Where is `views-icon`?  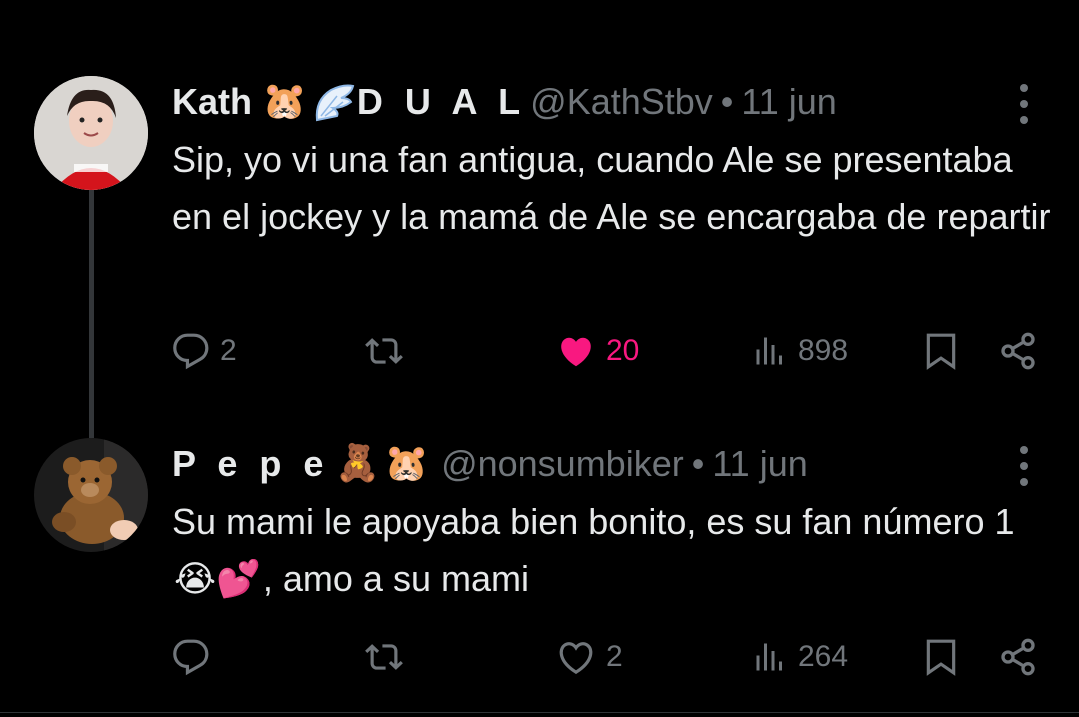
views-icon is located at coordinates (769, 657).